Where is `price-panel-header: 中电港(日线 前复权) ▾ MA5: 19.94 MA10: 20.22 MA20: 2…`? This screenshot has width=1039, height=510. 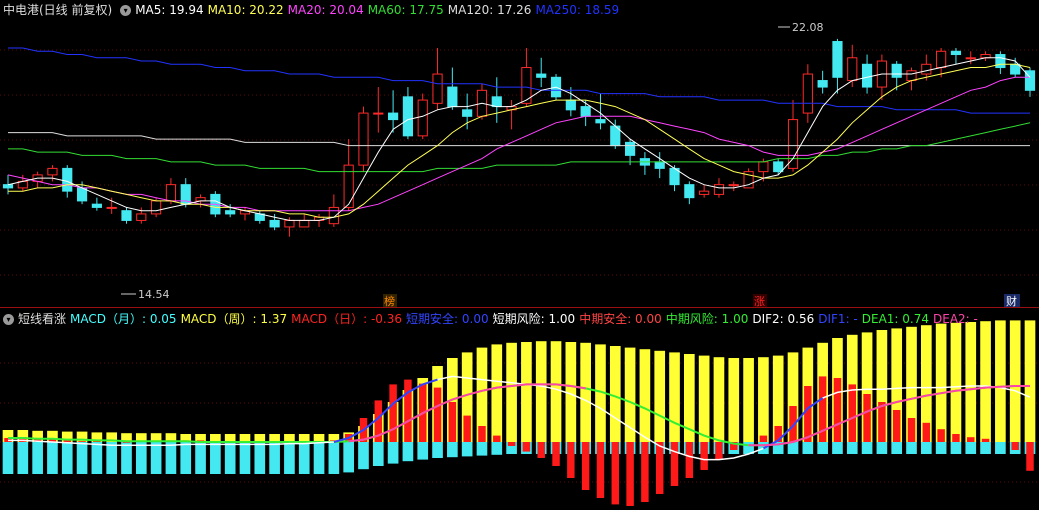 price-panel-header: 中电港(日线 前复权) ▾ MA5: 19.94 MA10: 20.22 MA20: 2… is located at coordinates (311, 10).